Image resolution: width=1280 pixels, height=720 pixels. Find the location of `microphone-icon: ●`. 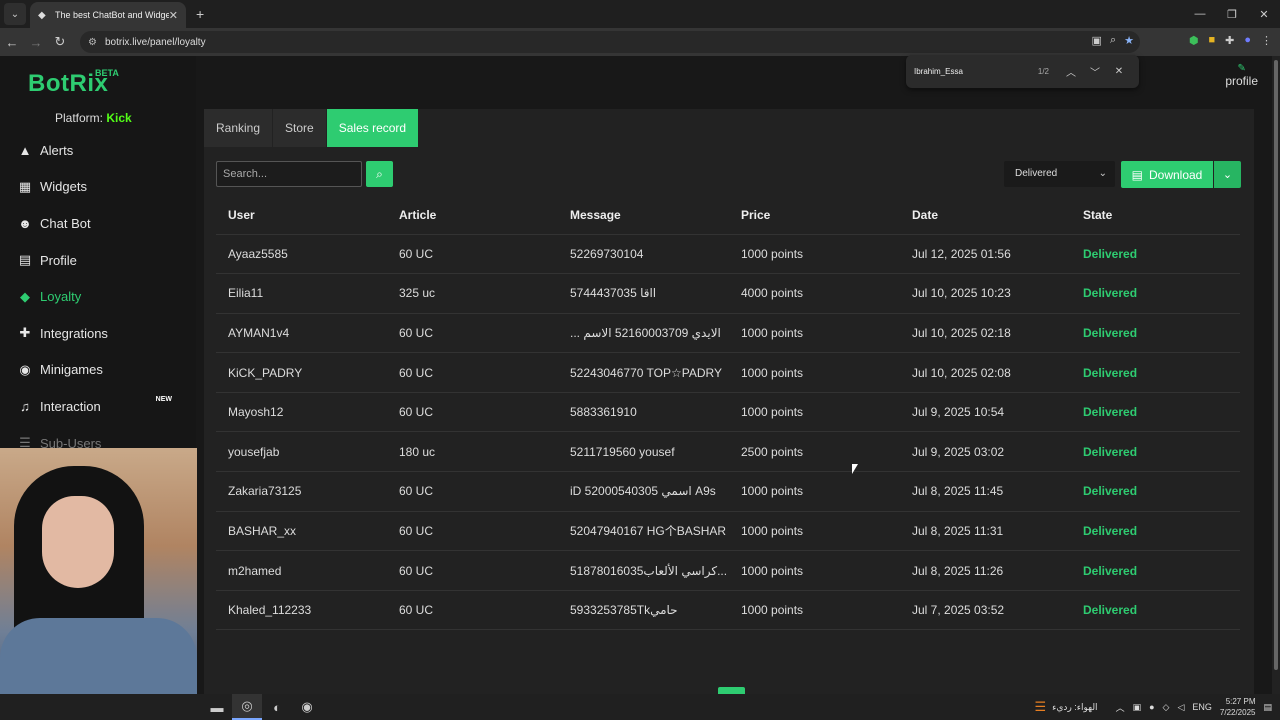

microphone-icon: ● is located at coordinates (1151, 707).